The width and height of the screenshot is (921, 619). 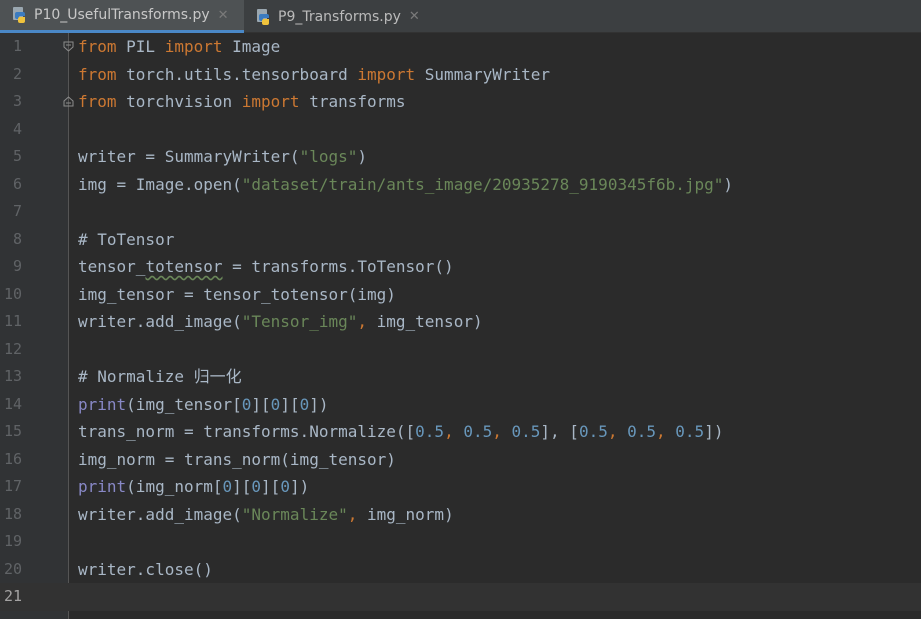 I want to click on identifier: (img_norm[, so click(x=174, y=486).